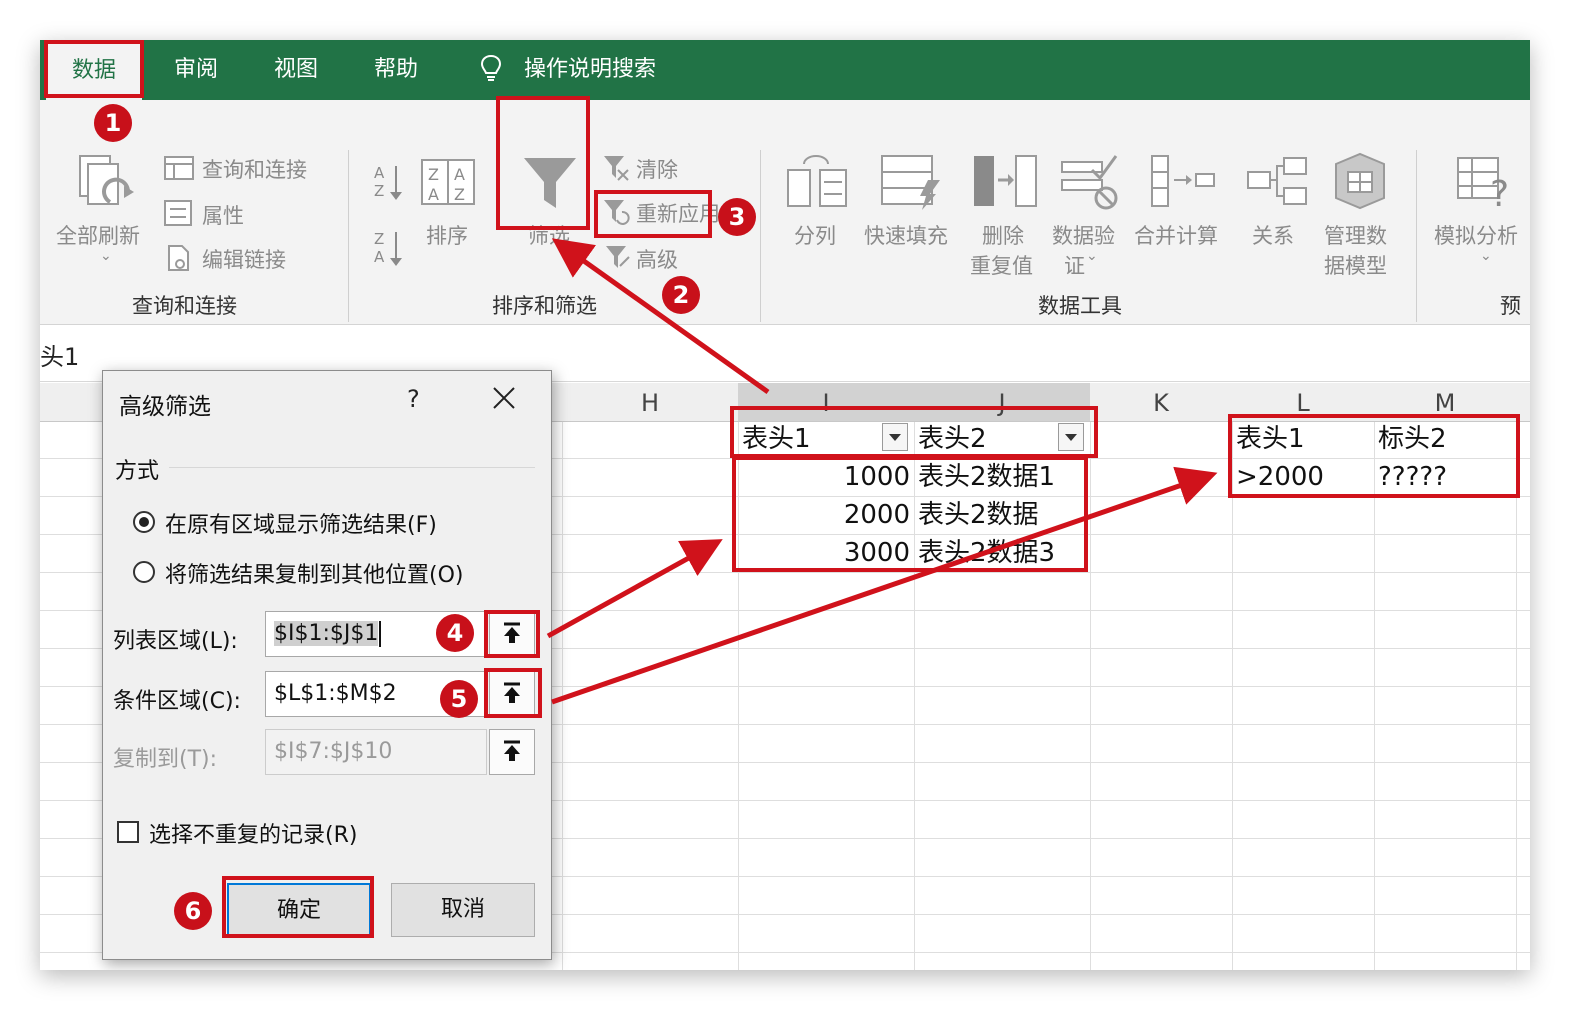  I want to click on copy-to-input: $I$7:$J$10, so click(376, 752).